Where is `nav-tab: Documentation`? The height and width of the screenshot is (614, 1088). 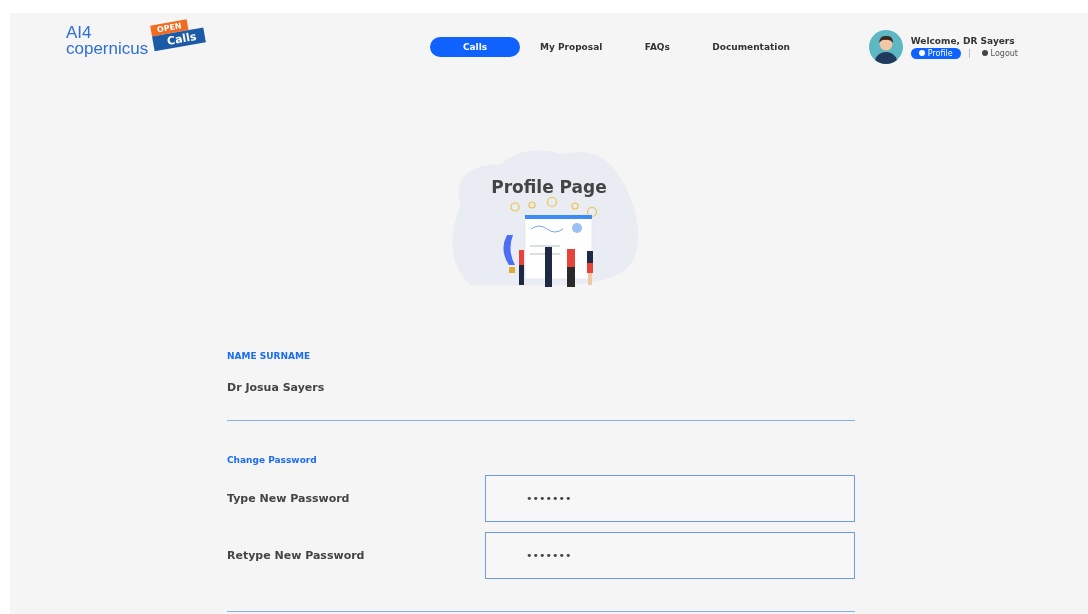
nav-tab: Documentation is located at coordinates (751, 47).